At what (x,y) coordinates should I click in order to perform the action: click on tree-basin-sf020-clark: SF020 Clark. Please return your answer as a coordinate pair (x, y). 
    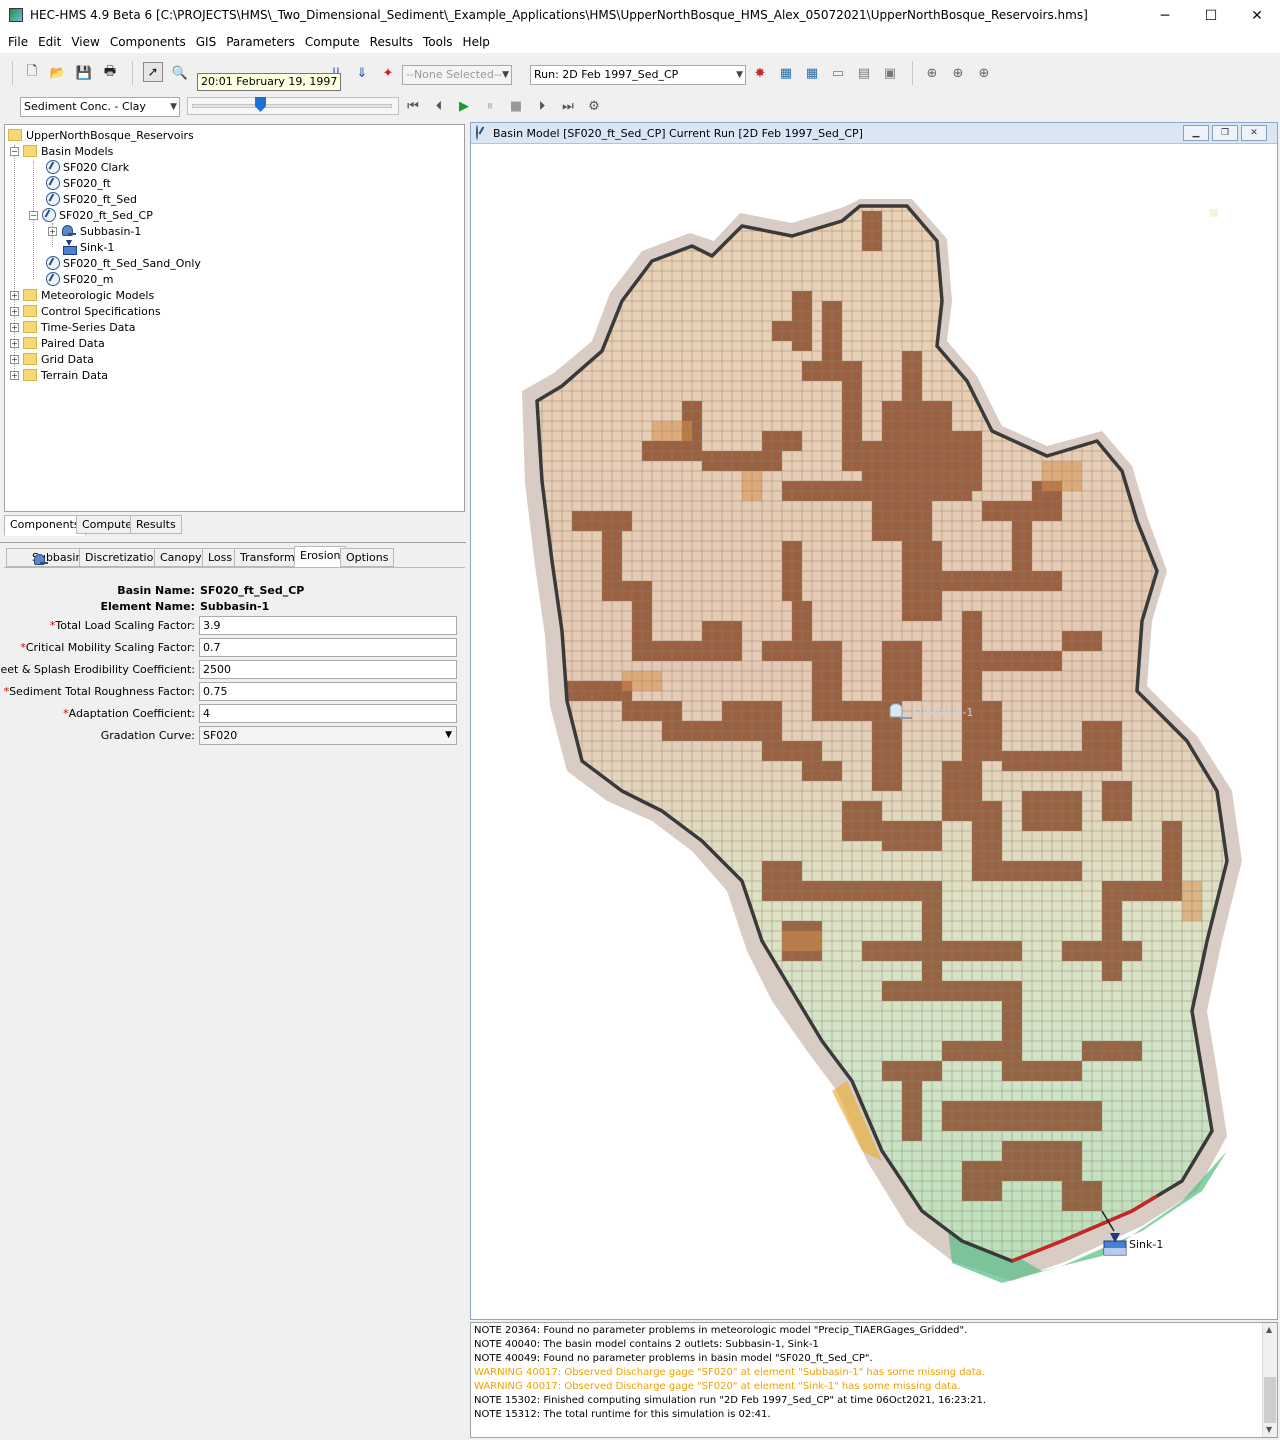
    Looking at the image, I should click on (87, 167).